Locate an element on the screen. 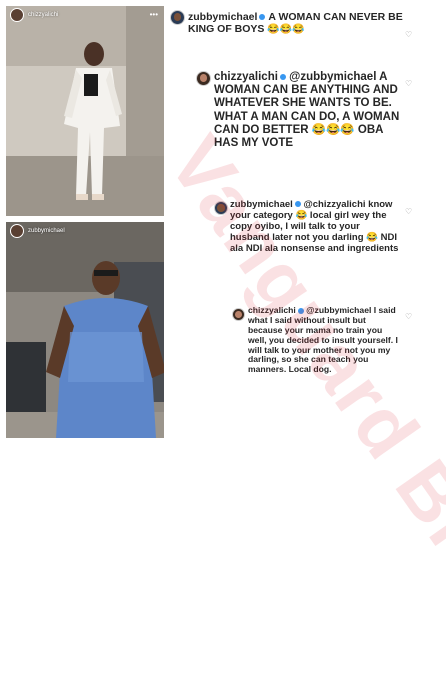 This screenshot has width=446, height=682. post-username: chizzyalichi is located at coordinates (43, 15).